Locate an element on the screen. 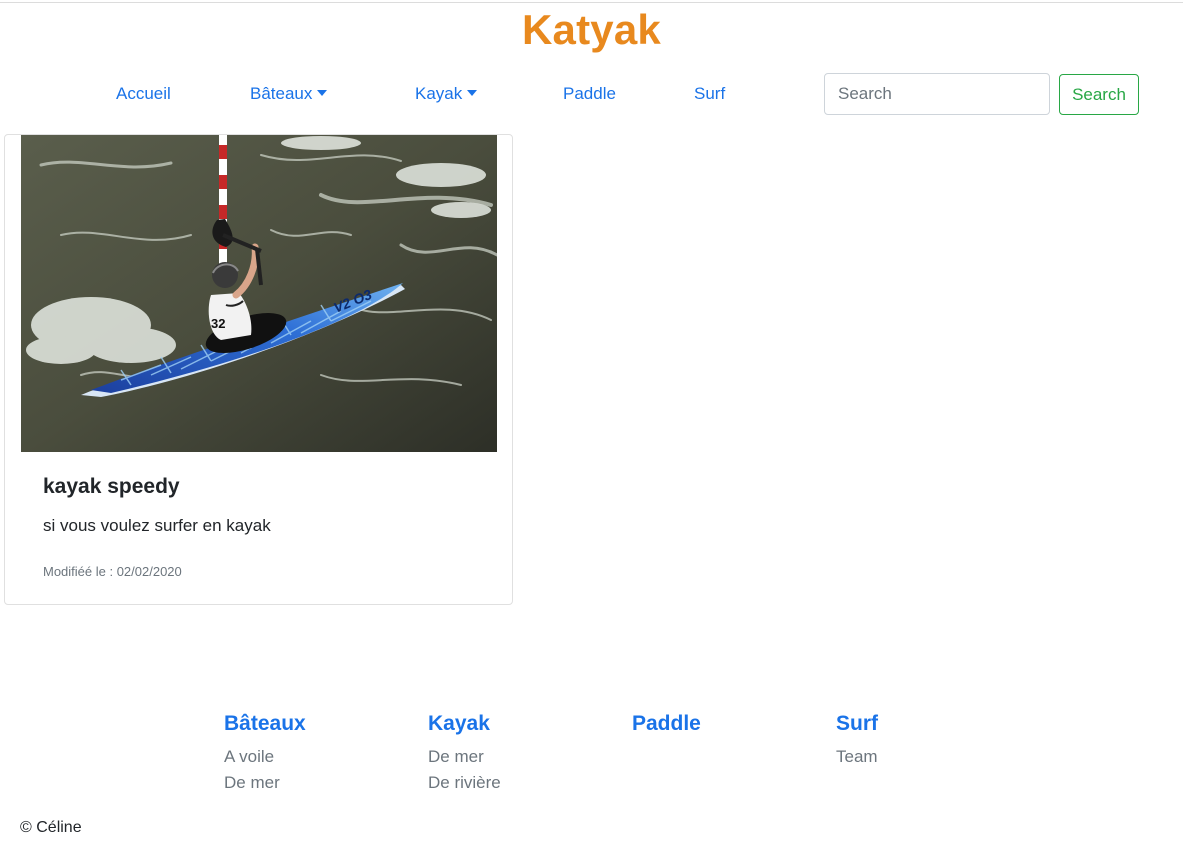 The image size is (1183, 843). copyright: © Céline is located at coordinates (51, 827).